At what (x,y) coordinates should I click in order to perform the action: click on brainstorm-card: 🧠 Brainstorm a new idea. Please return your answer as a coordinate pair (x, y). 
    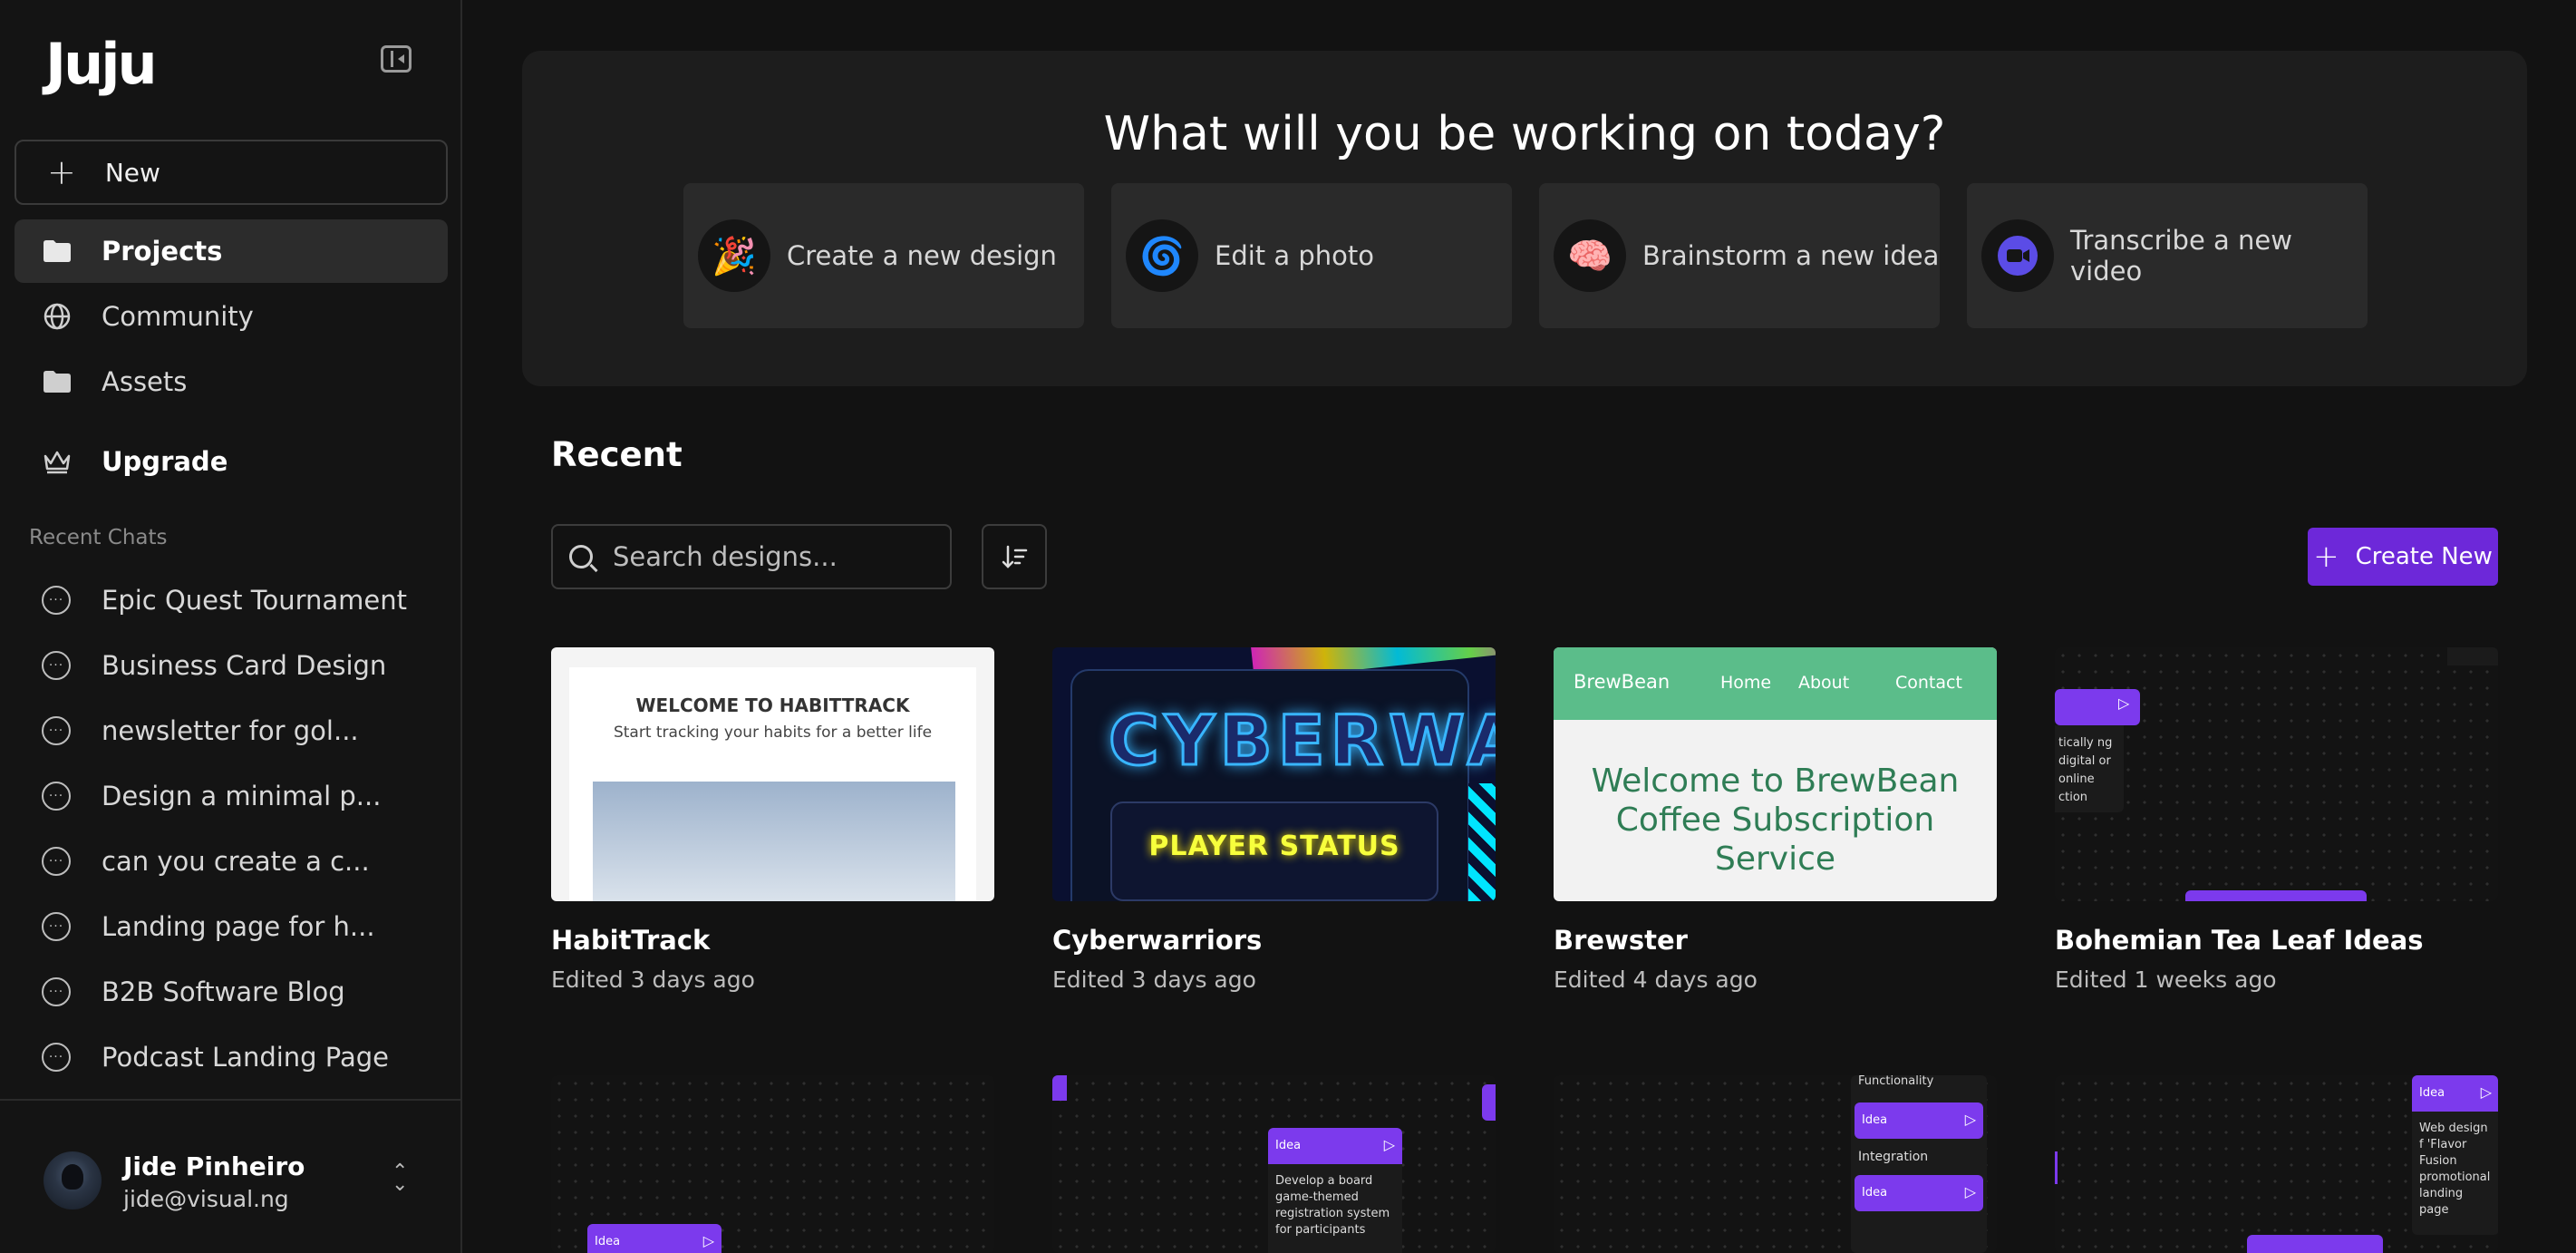
    Looking at the image, I should click on (1739, 255).